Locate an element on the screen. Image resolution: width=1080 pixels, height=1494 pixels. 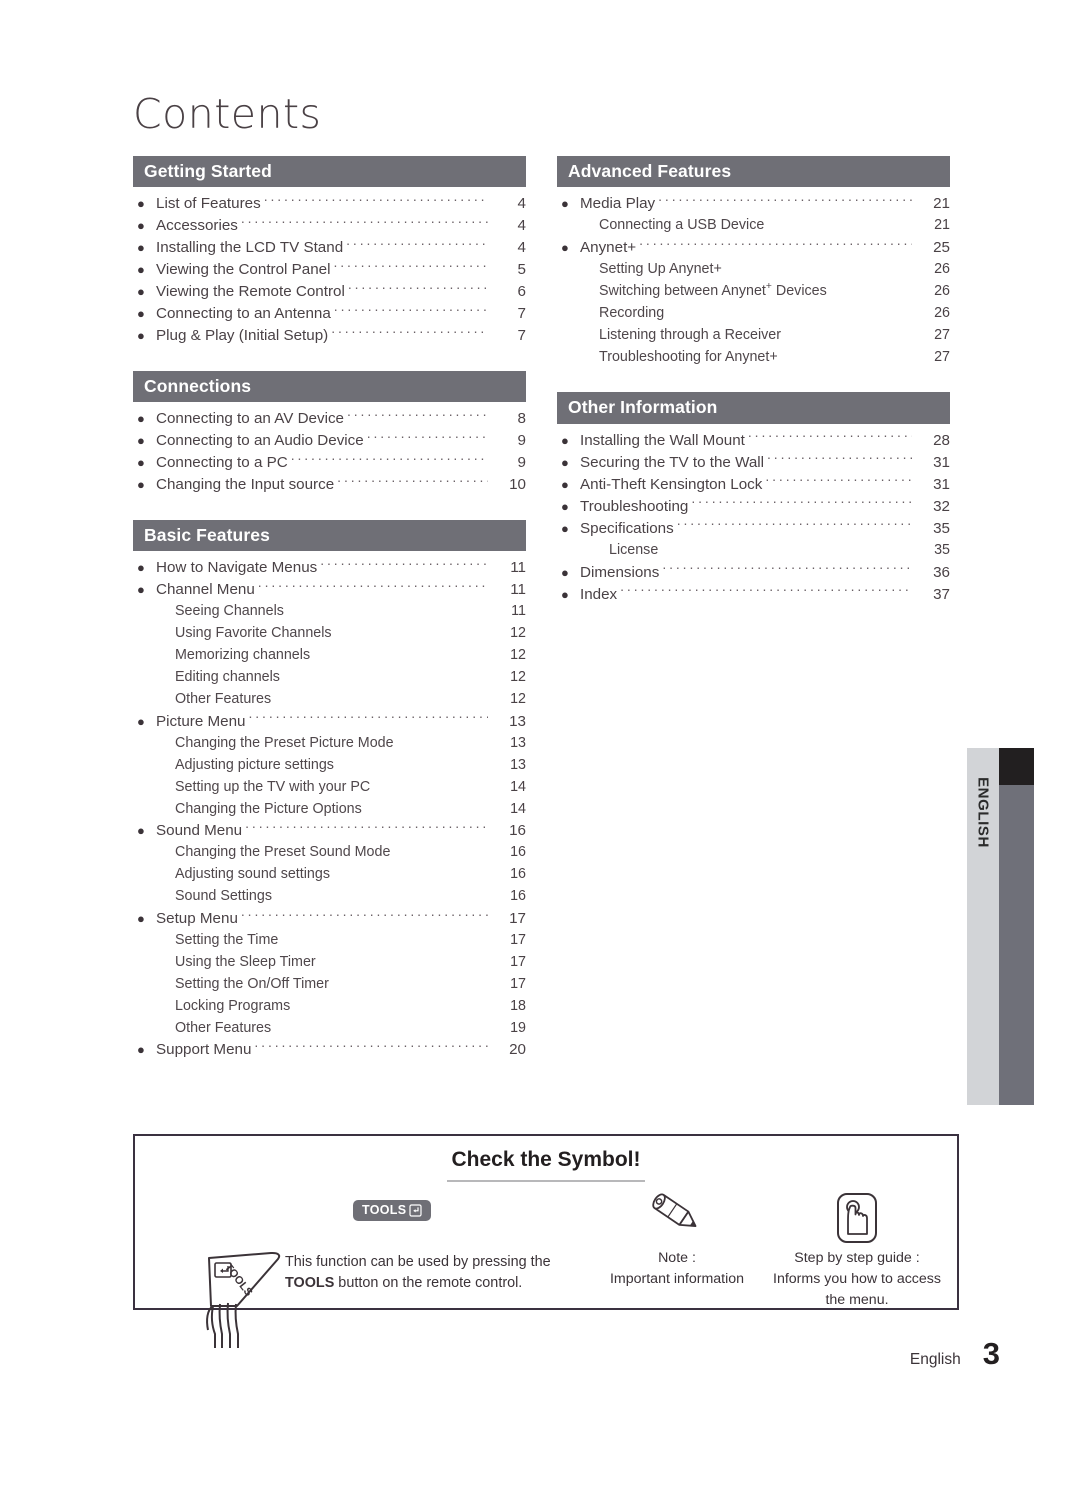
toc-item: ● Anti-Theft Kensington Lock 31 is located at coordinates (753, 485).